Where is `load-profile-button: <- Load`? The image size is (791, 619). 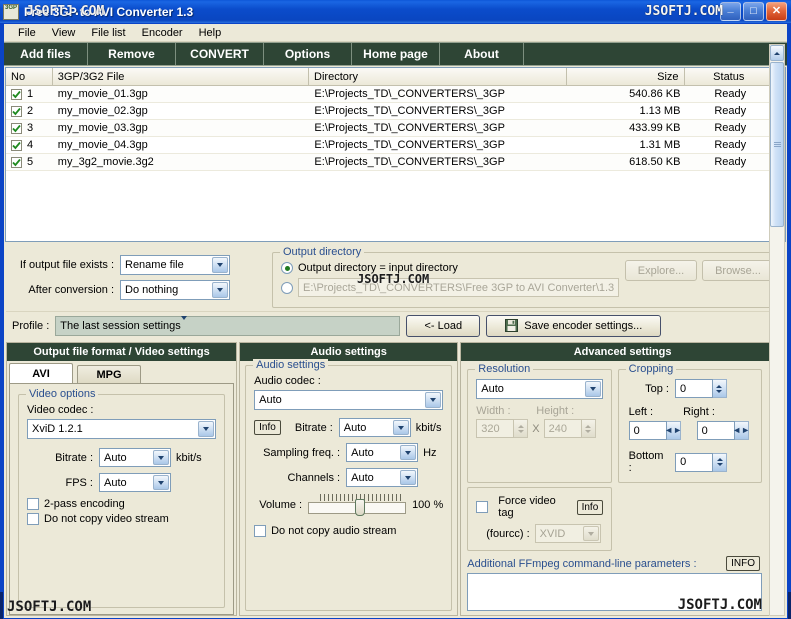 load-profile-button: <- Load is located at coordinates (443, 325).